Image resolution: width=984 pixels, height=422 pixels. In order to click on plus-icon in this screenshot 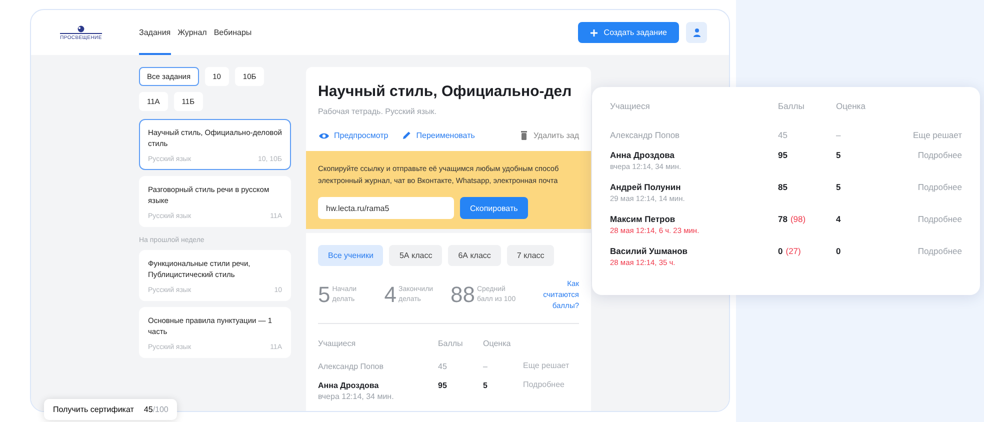, I will do `click(594, 32)`.